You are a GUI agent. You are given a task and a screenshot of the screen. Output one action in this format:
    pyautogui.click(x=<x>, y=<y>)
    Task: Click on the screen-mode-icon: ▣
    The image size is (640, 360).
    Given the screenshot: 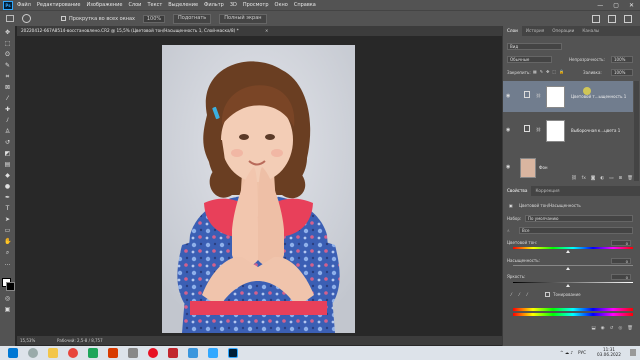 What is the action you would take?
    pyautogui.click(x=7, y=310)
    